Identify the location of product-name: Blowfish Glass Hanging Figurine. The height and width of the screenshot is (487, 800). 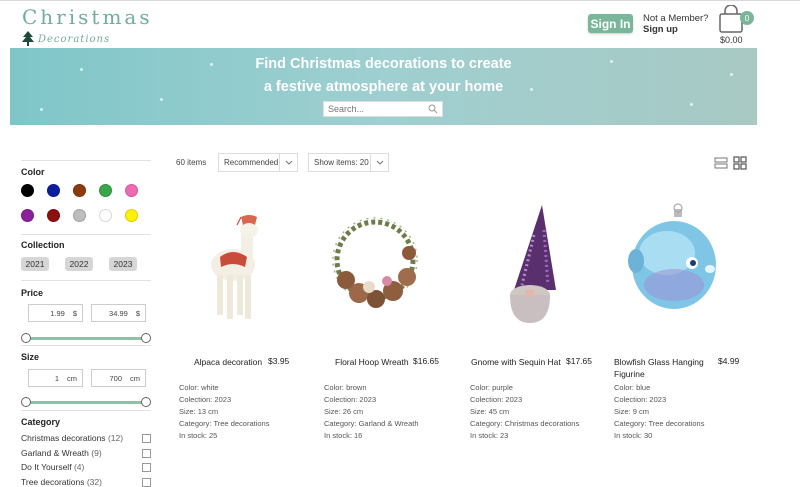
(659, 368).